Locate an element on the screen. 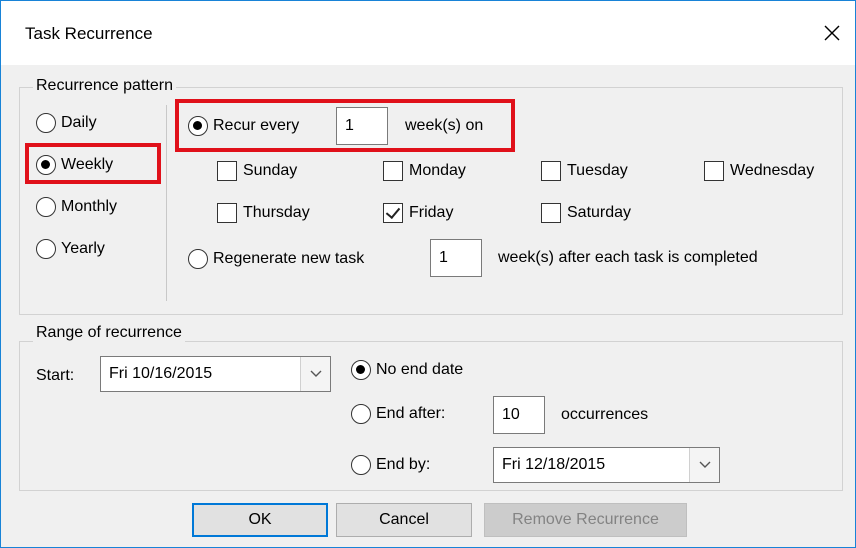 This screenshot has height=548, width=856. window-title: Task Recurrence is located at coordinates (89, 33).